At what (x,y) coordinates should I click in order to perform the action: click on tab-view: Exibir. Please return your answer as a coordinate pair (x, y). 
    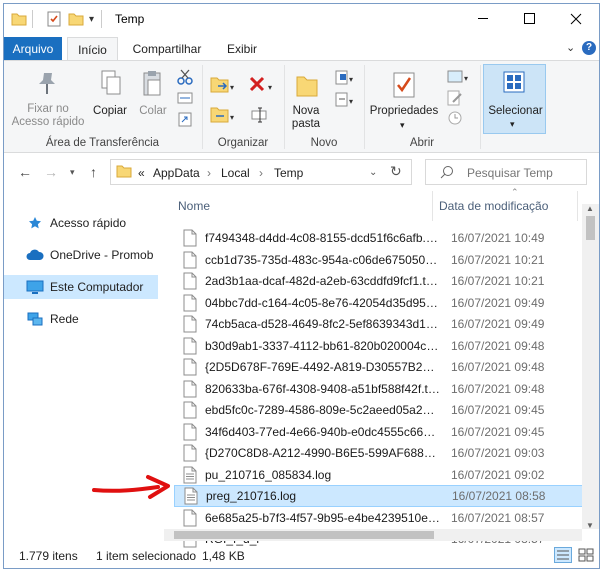
    Looking at the image, I should click on (242, 49).